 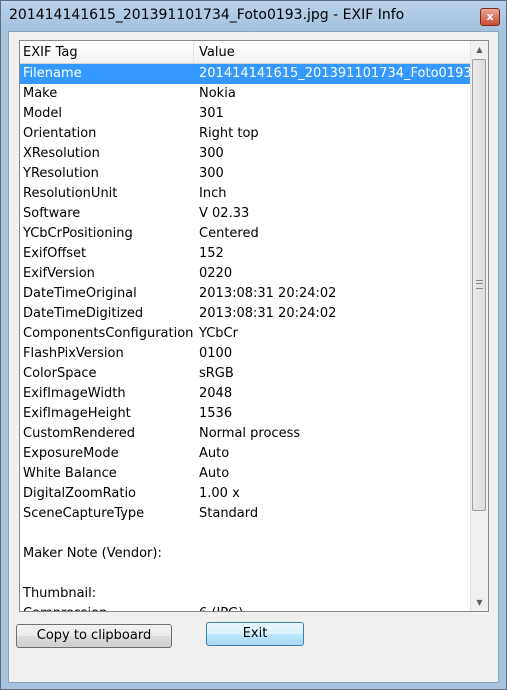 What do you see at coordinates (250, 433) in the screenshot?
I see `exif-value-cell: Normal process` at bounding box center [250, 433].